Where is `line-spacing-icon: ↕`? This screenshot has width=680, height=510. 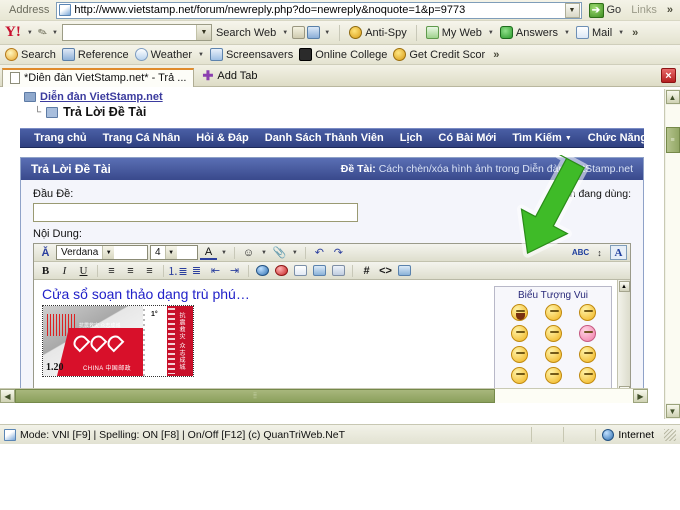
line-spacing-icon: ↕ is located at coordinates (599, 252).